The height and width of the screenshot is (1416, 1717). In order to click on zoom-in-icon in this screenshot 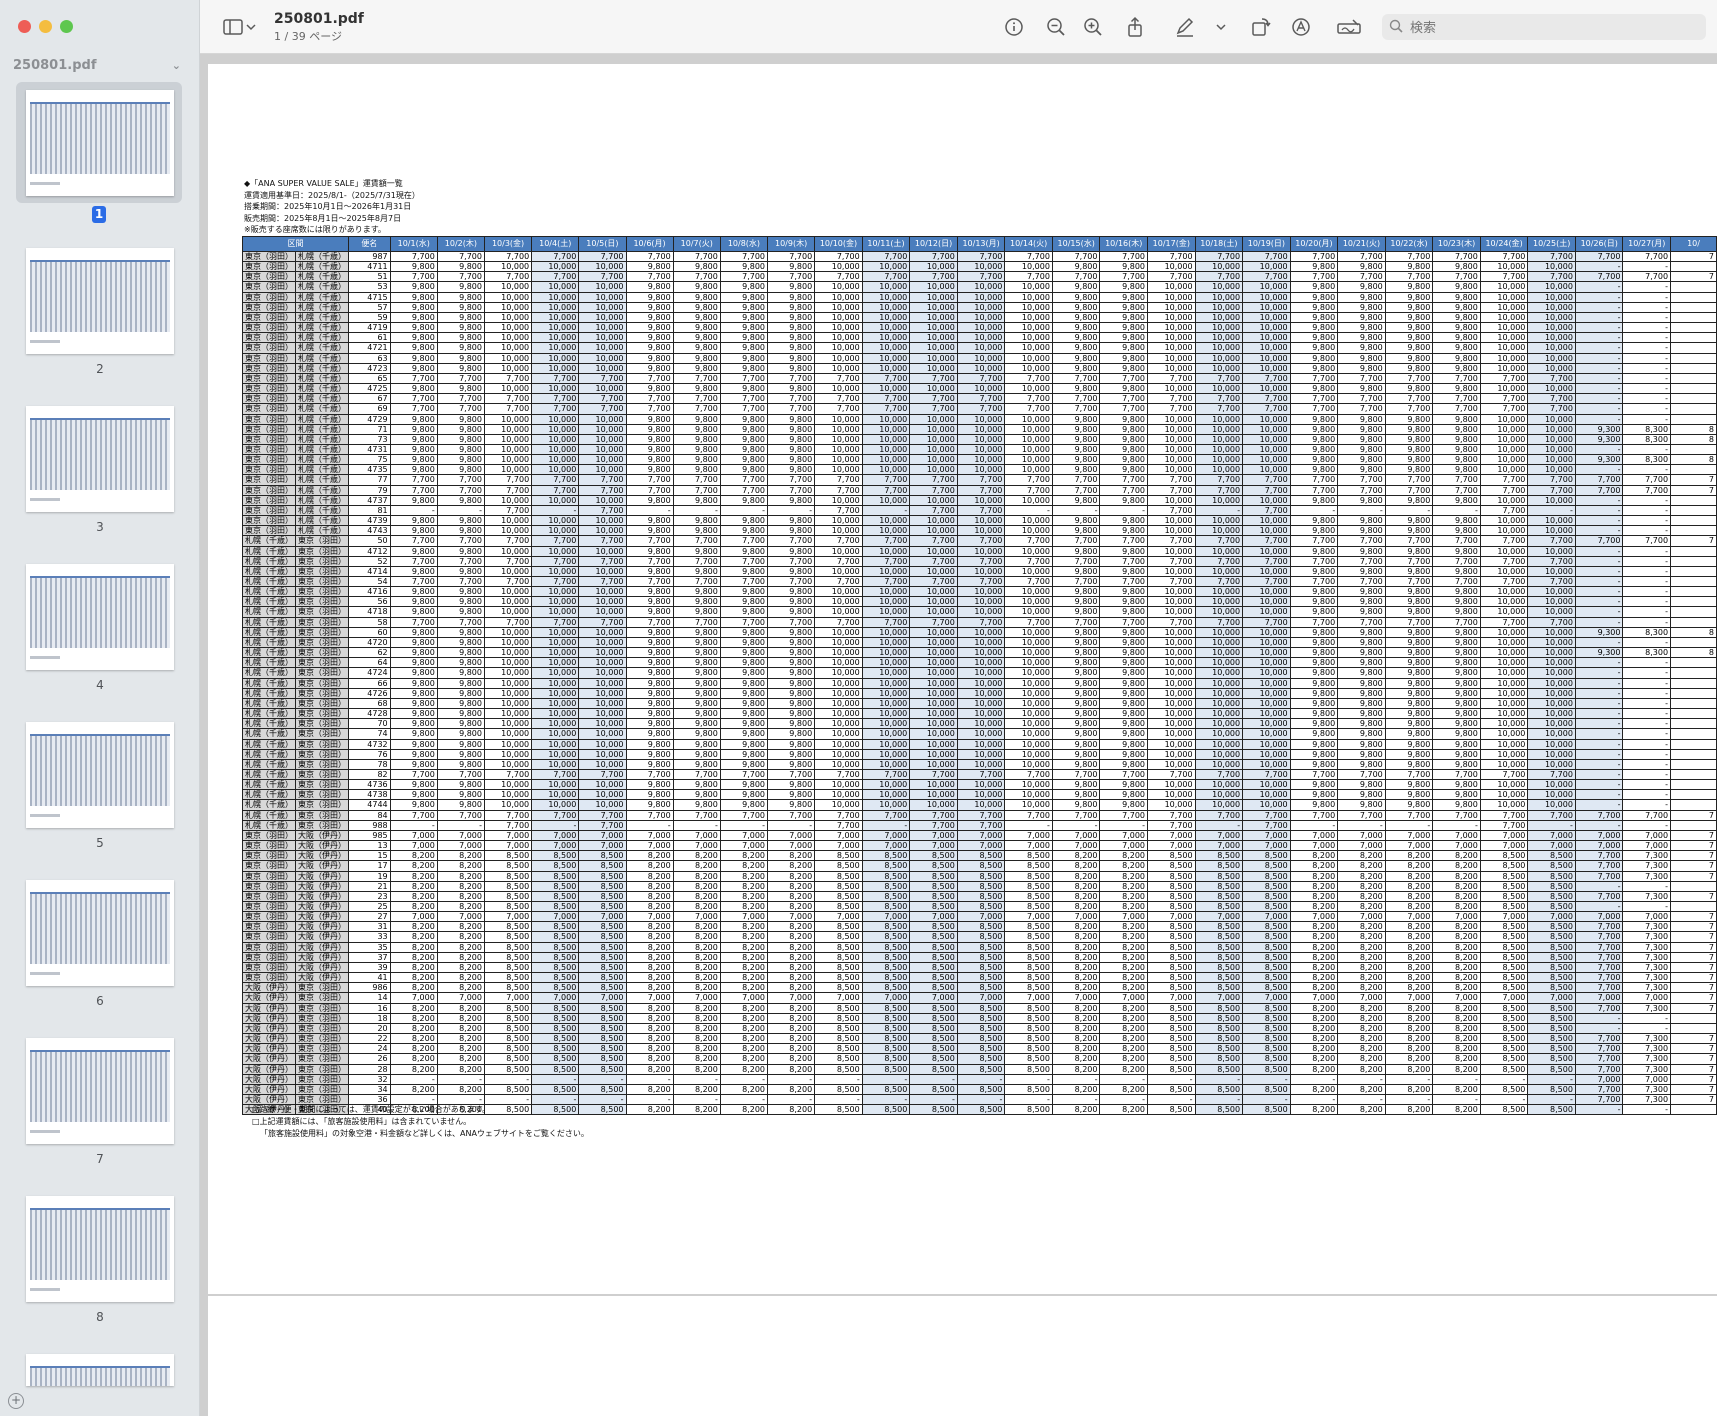, I will do `click(1093, 27)`.